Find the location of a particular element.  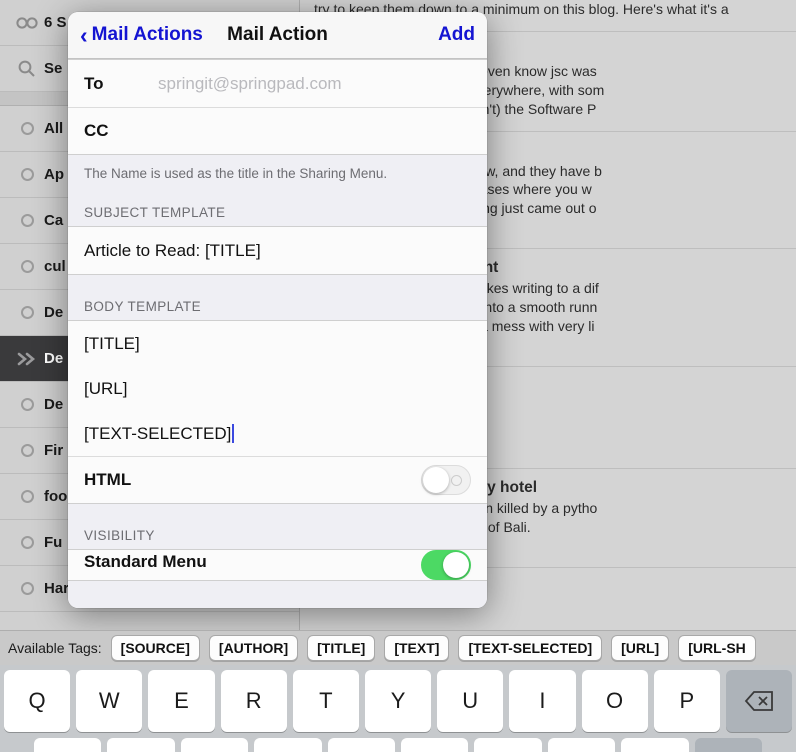

key-t: T is located at coordinates (325, 701).